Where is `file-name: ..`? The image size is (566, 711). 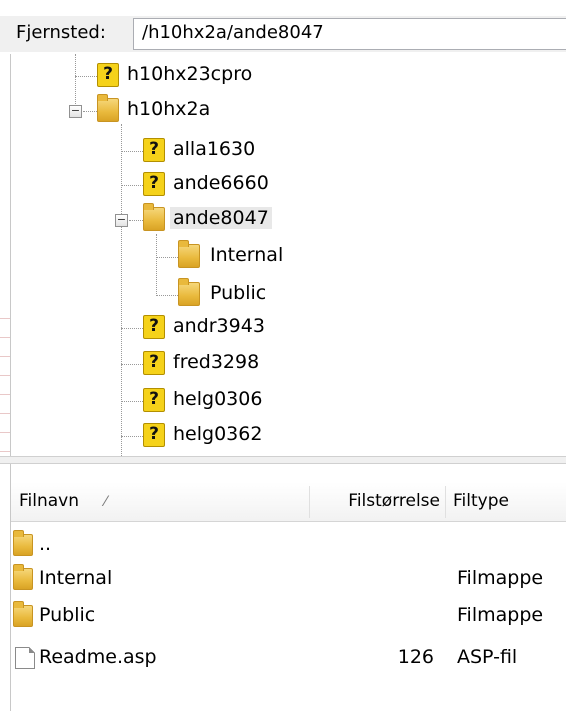
file-name: .. is located at coordinates (45, 544).